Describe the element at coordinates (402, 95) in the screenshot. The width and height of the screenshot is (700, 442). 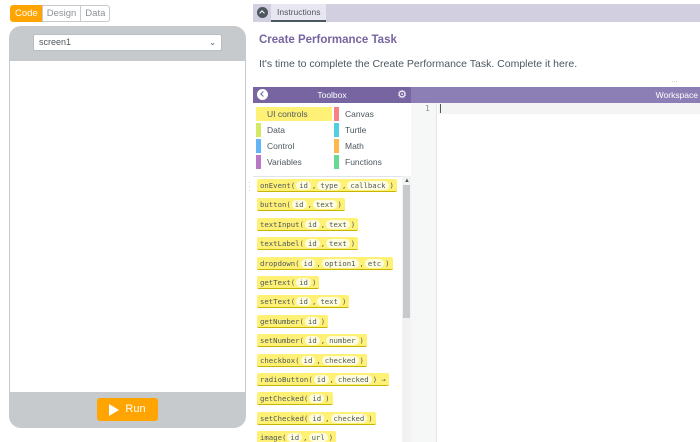
I see `gear-icon: ⚙` at that location.